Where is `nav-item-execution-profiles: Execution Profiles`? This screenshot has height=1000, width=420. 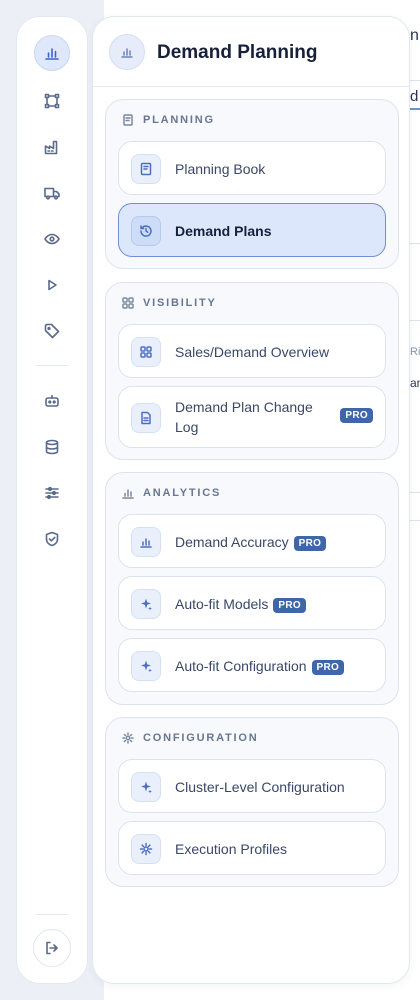 nav-item-execution-profiles: Execution Profiles is located at coordinates (252, 848).